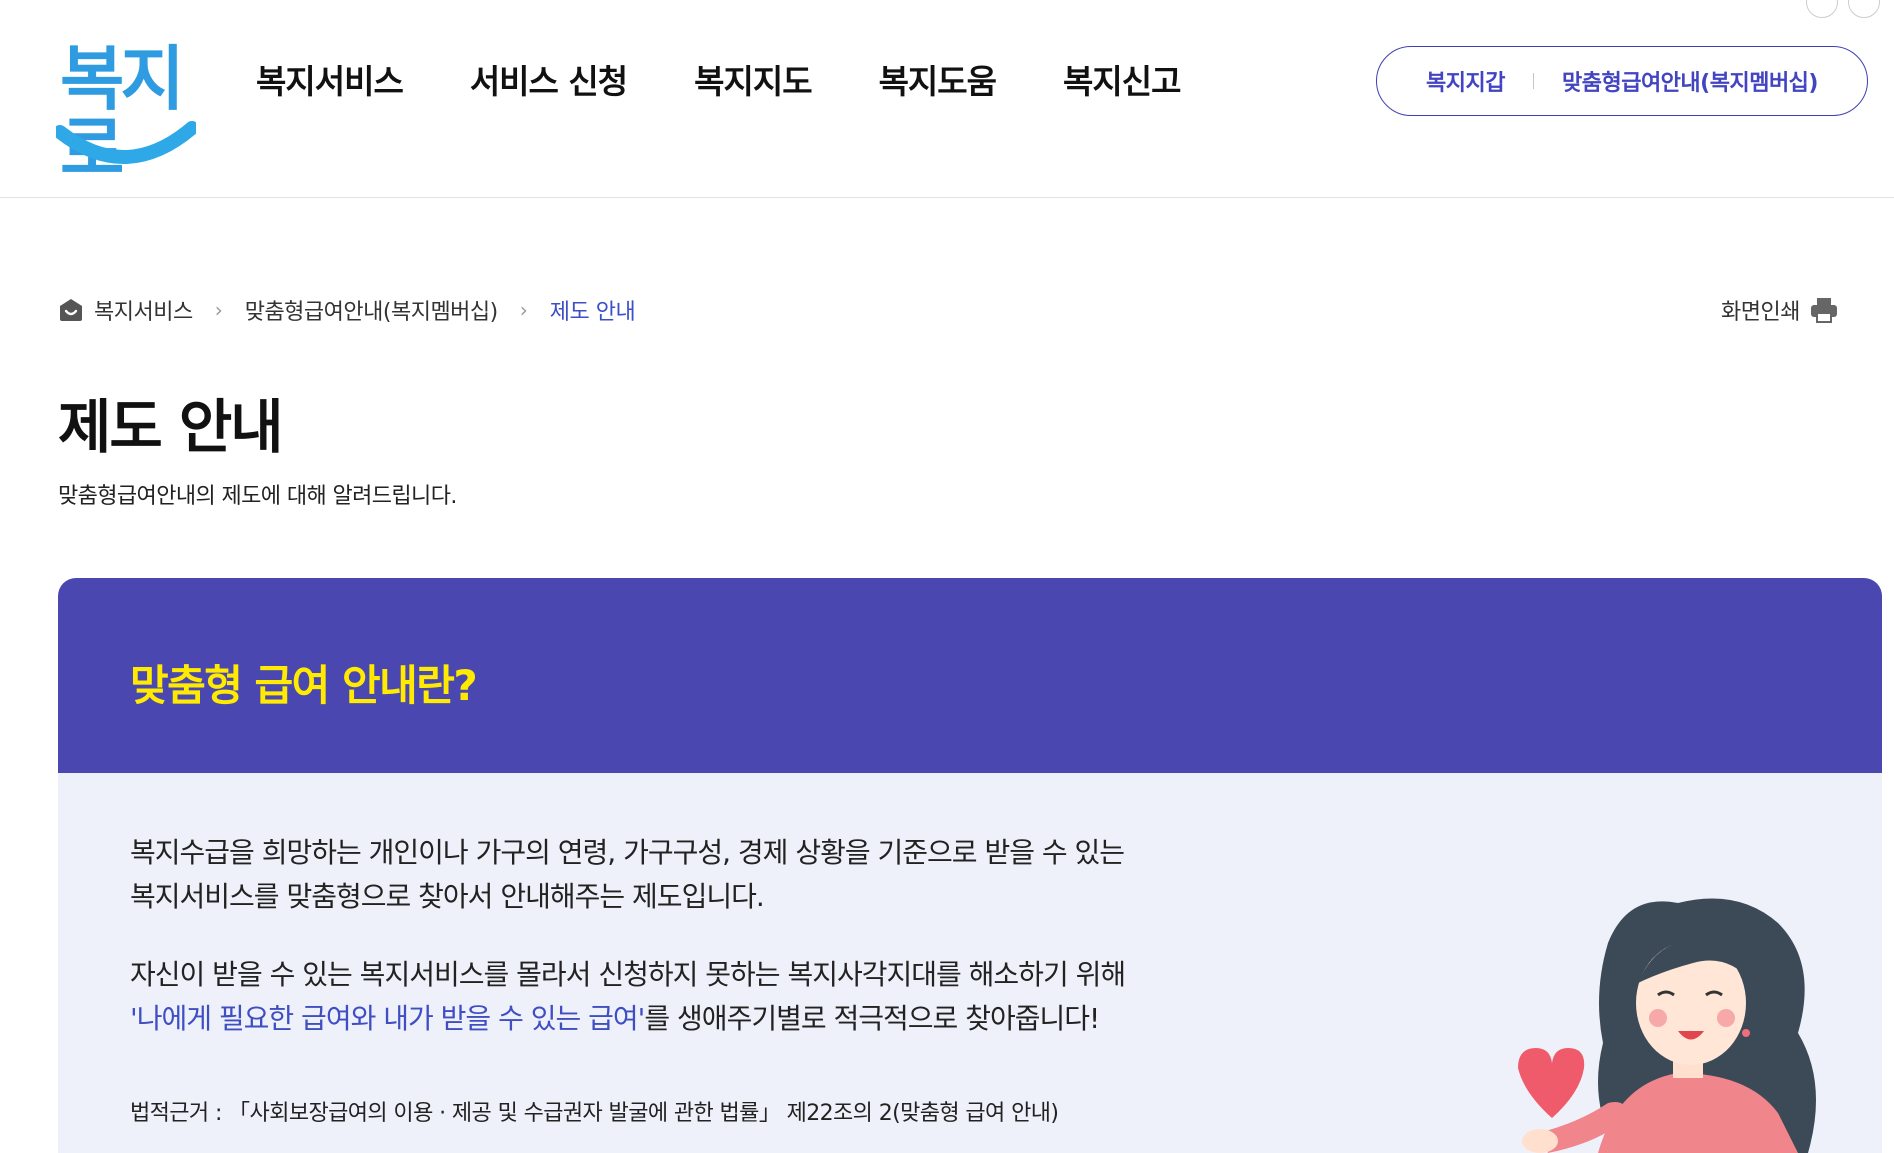 The height and width of the screenshot is (1153, 1894). What do you see at coordinates (549, 82) in the screenshot?
I see `nav-service-apply: 서비스 신청` at bounding box center [549, 82].